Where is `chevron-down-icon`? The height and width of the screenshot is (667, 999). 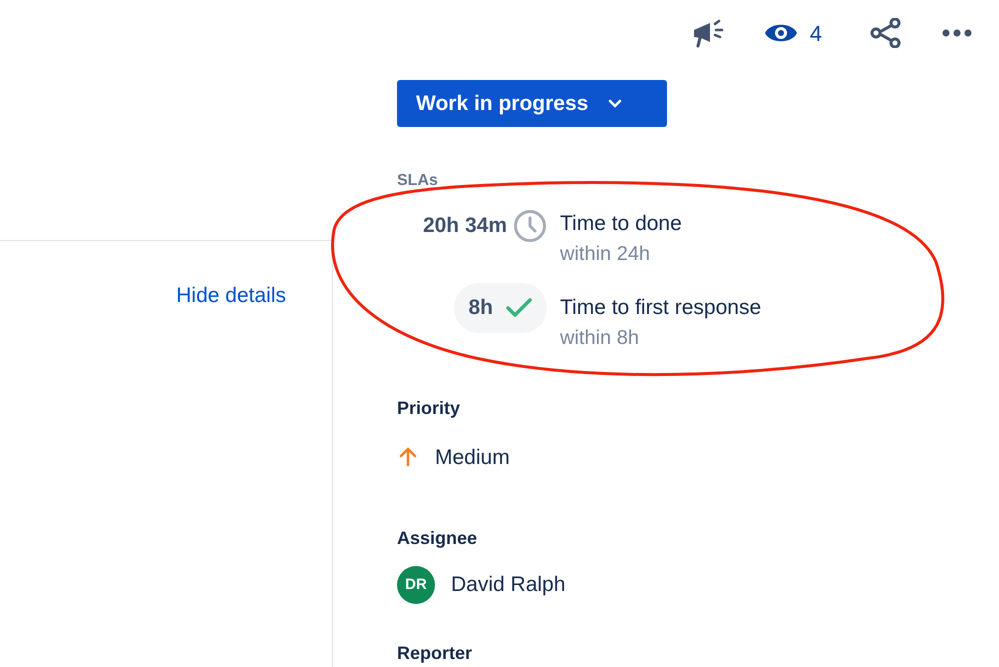 chevron-down-icon is located at coordinates (615, 103).